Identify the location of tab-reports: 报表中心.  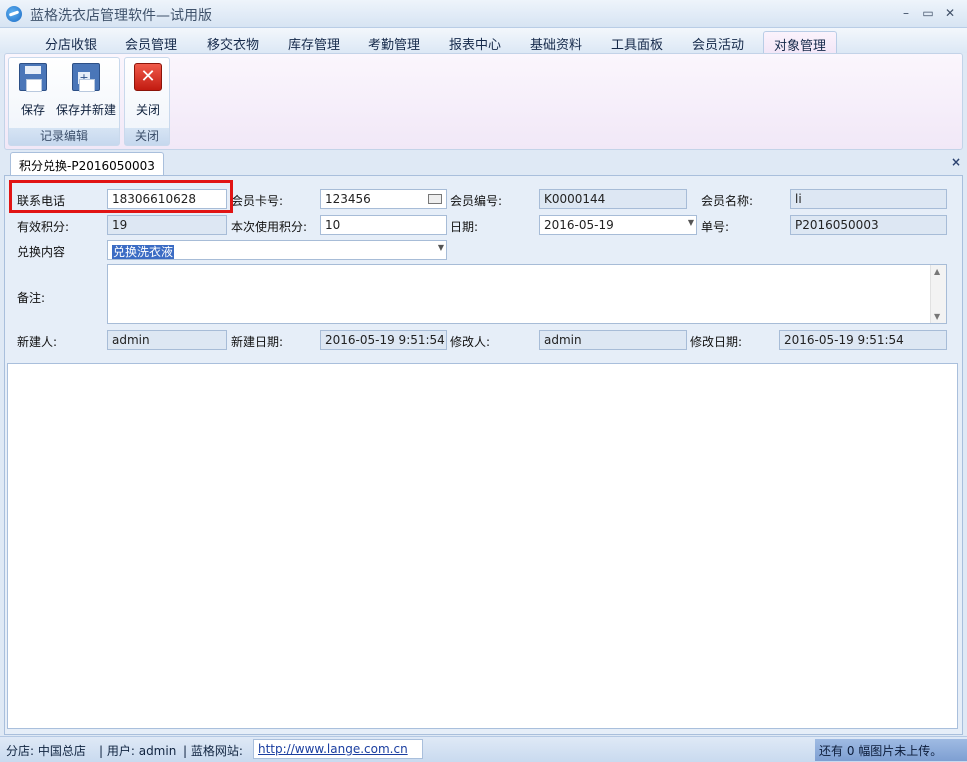
(475, 43).